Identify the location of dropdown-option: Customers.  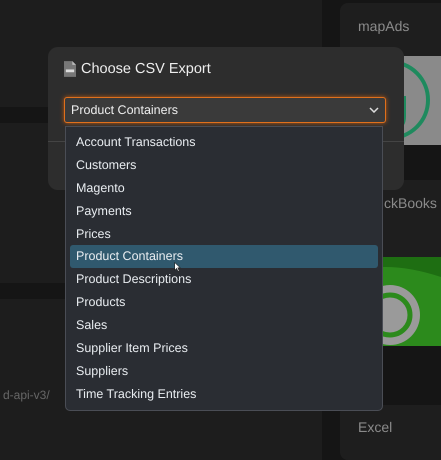
(224, 165).